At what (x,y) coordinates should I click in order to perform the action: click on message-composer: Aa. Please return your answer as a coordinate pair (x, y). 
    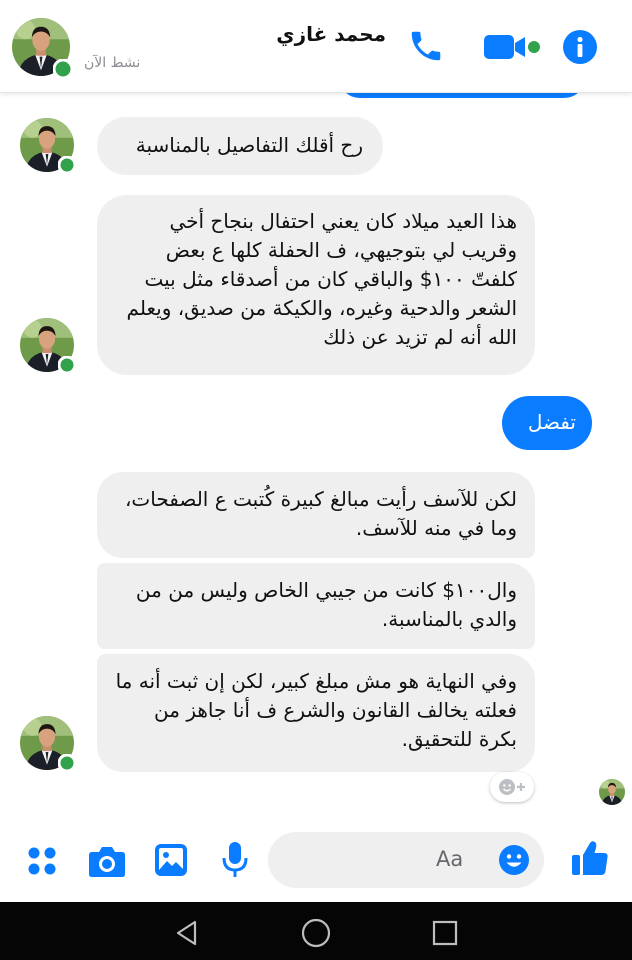
    Looking at the image, I should click on (316, 860).